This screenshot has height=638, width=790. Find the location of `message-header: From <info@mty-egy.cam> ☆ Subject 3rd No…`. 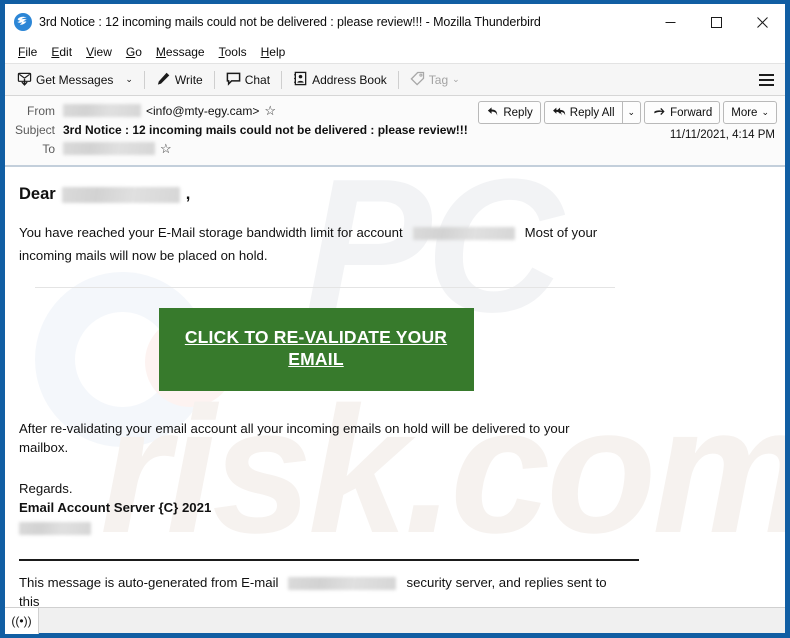

message-header: From <info@mty-egy.cam> ☆ Subject 3rd No… is located at coordinates (395, 131).